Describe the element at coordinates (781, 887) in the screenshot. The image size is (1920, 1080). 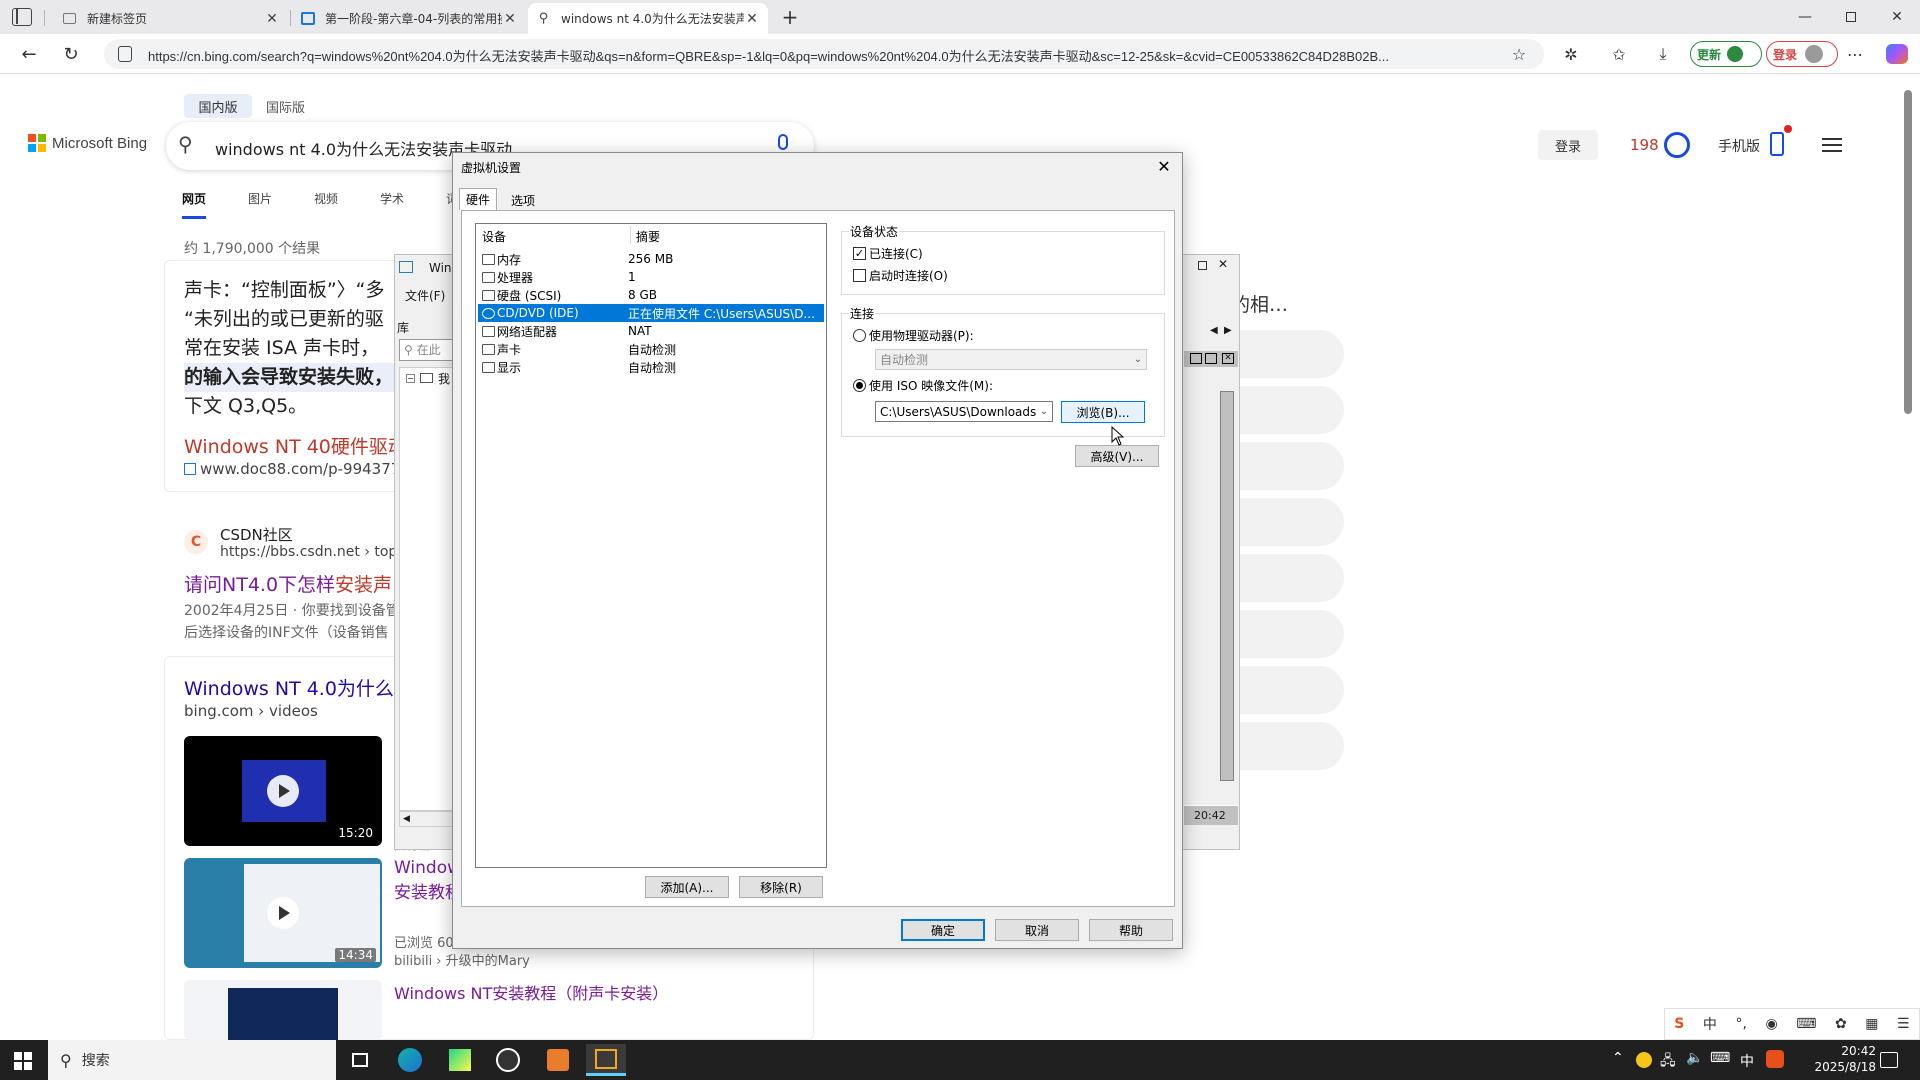
I see `remove-device-button: 移除(R)` at that location.